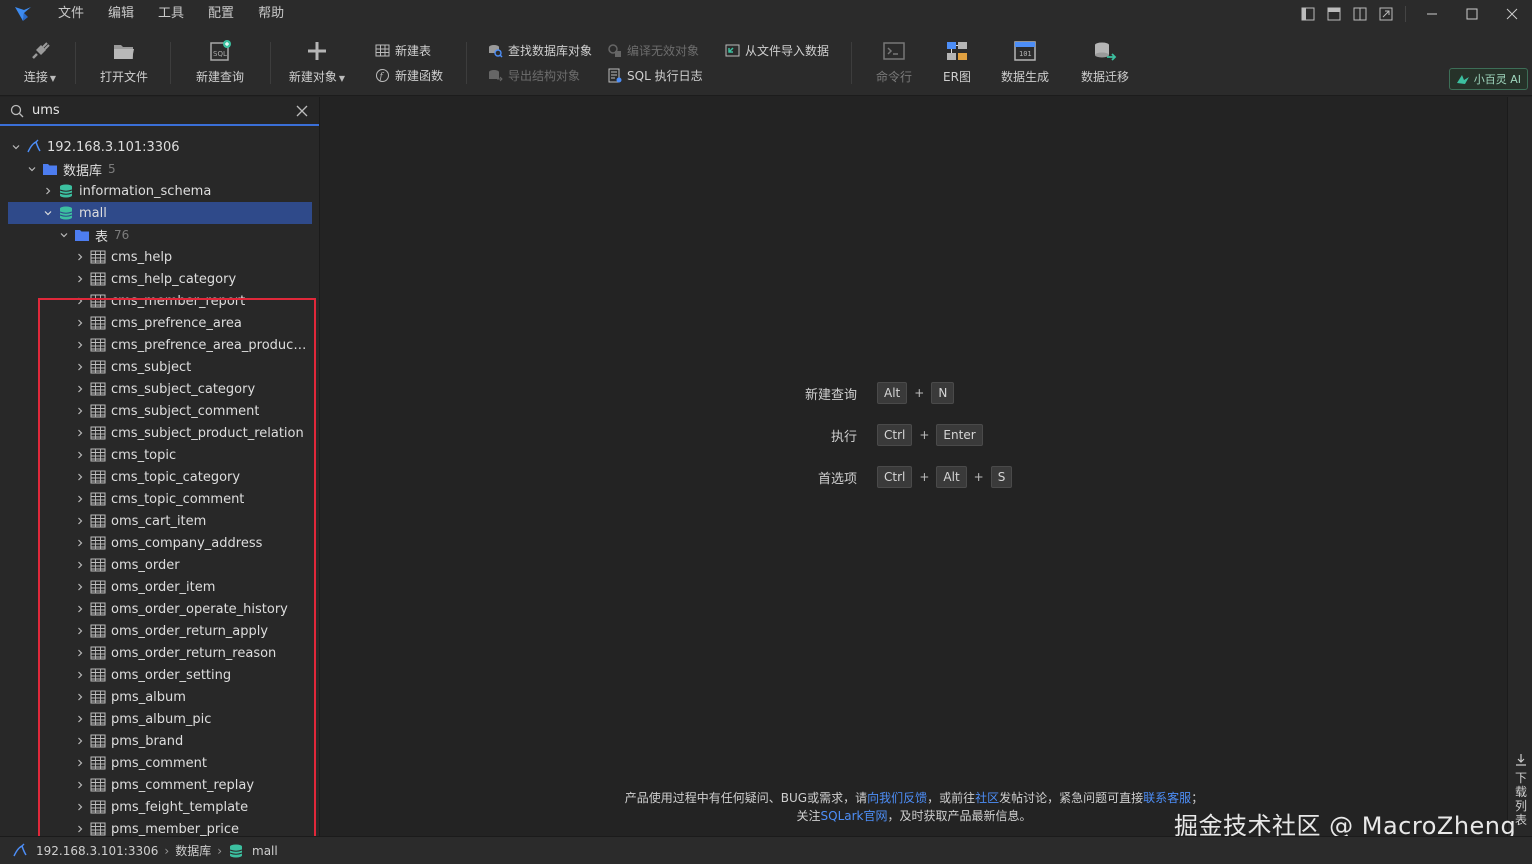 This screenshot has height=864, width=1532. What do you see at coordinates (159, 257) in the screenshot?
I see `tree-node-table: cms_help` at bounding box center [159, 257].